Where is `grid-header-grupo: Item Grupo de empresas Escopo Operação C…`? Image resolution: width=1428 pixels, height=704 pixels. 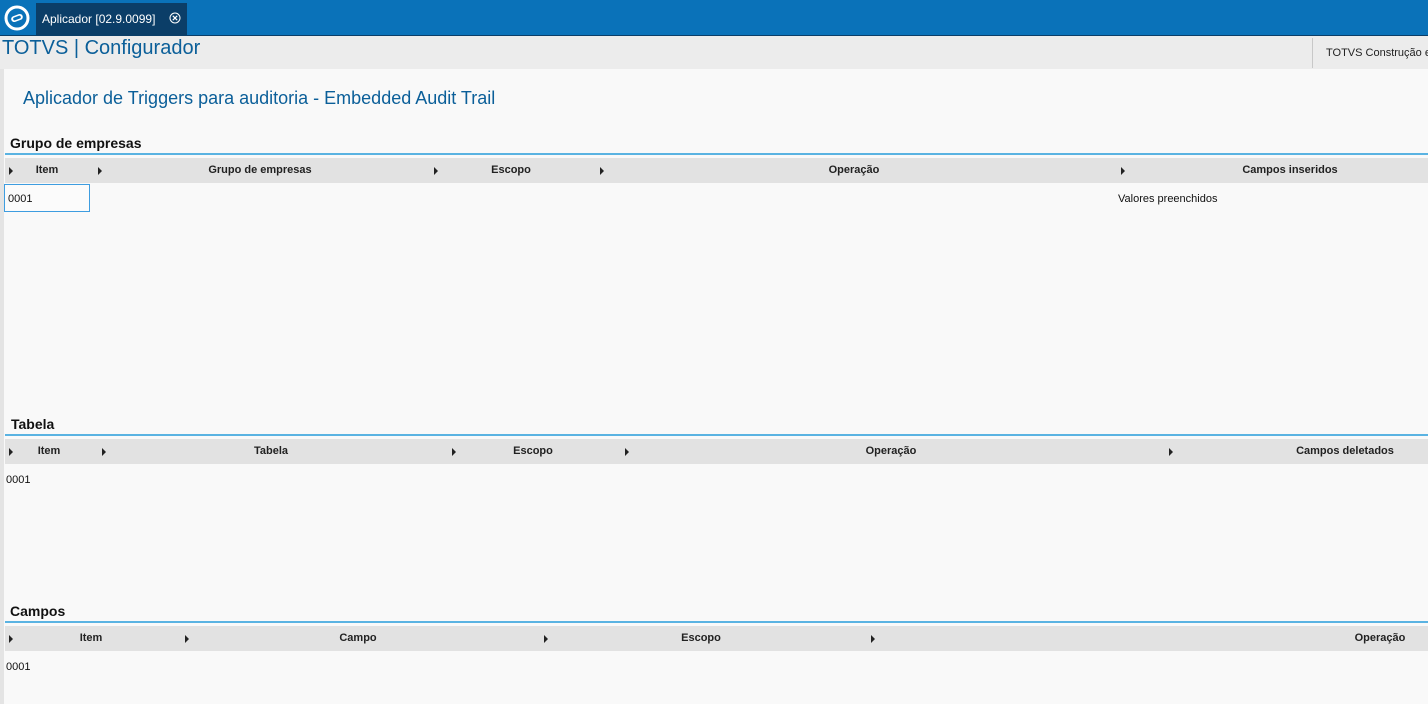
grid-header-grupo: Item Grupo de empresas Escopo Operação C… is located at coordinates (716, 170).